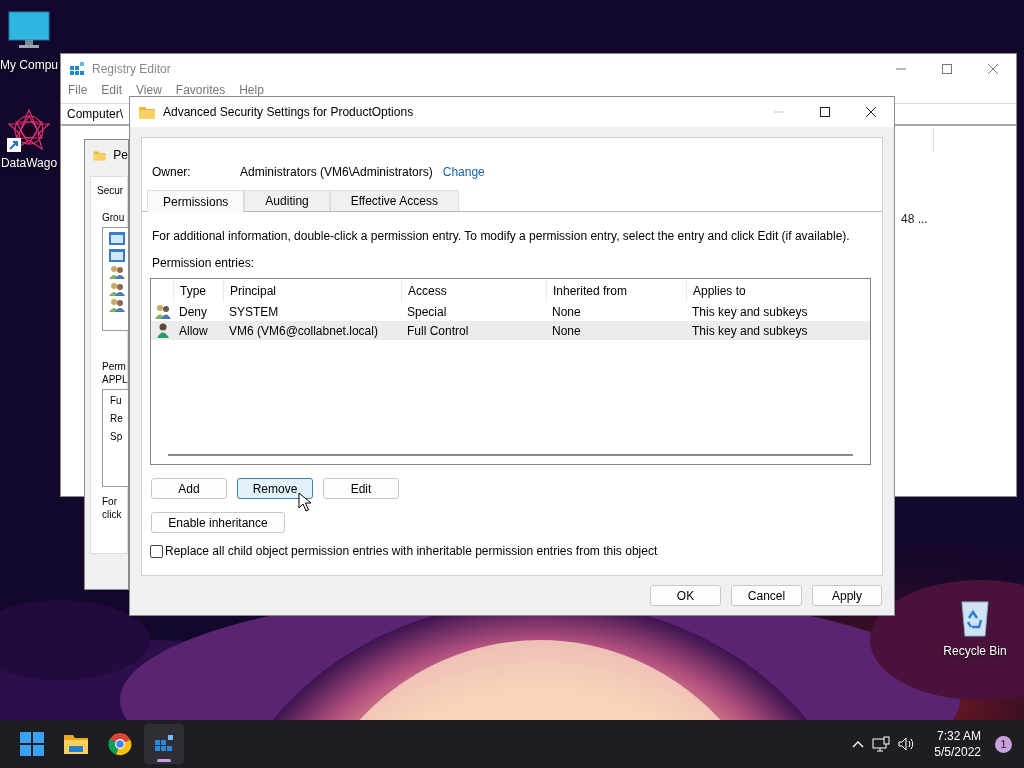  What do you see at coordinates (110, 501) in the screenshot?
I see `note-text: For` at bounding box center [110, 501].